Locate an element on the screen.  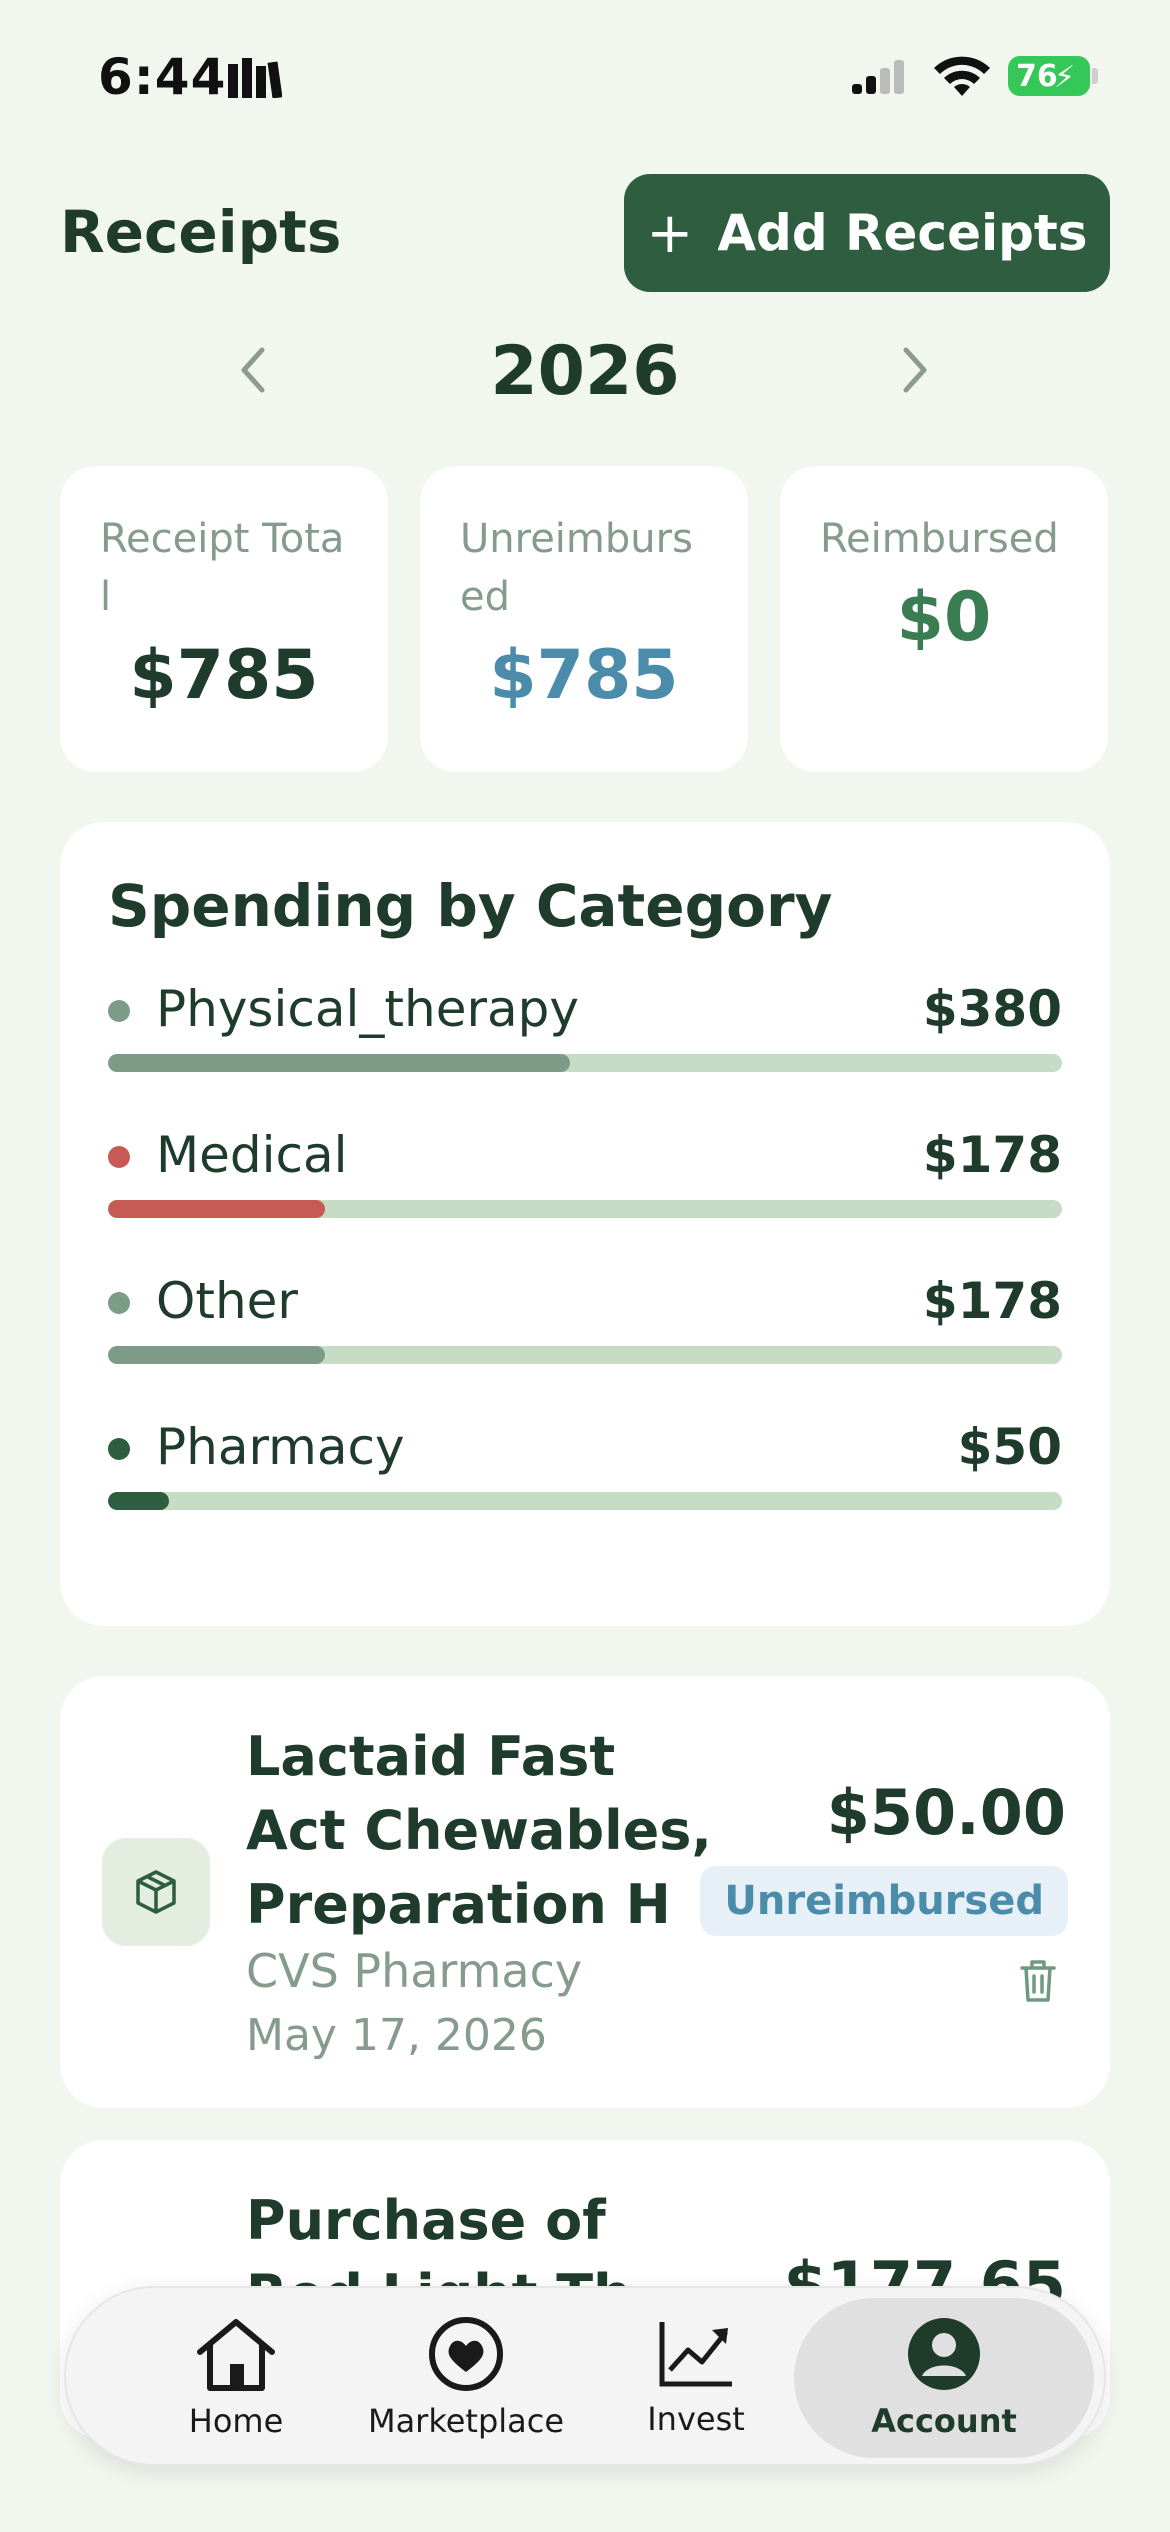
nav-account-label: Account is located at coordinates (944, 2421).